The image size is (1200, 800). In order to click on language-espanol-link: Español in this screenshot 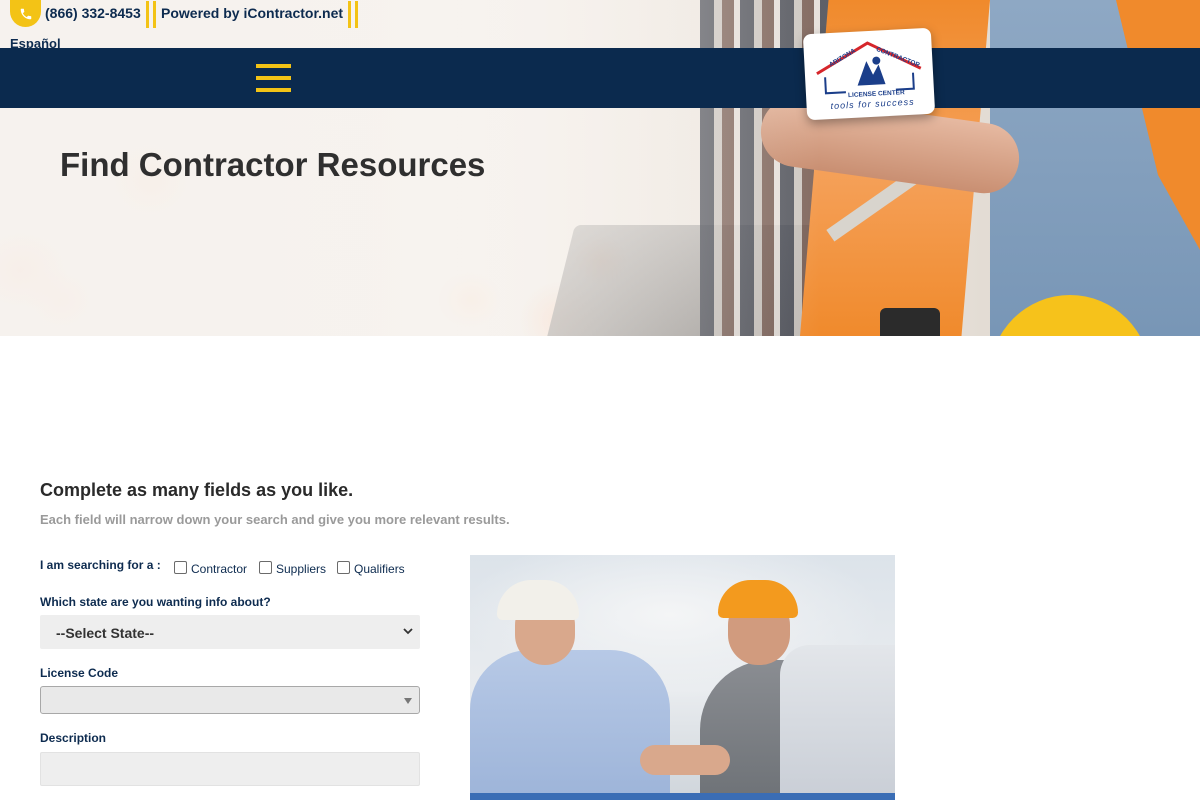, I will do `click(35, 43)`.